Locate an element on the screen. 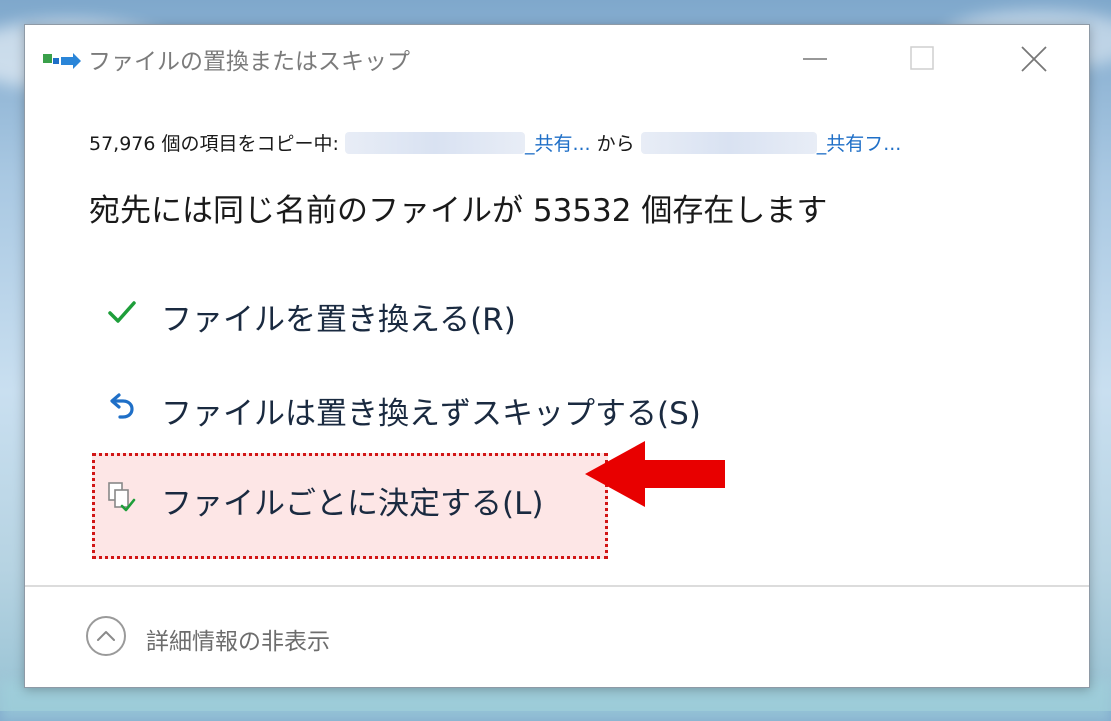  toggle-details-label: 詳細情報の非表示 is located at coordinates (238, 639).